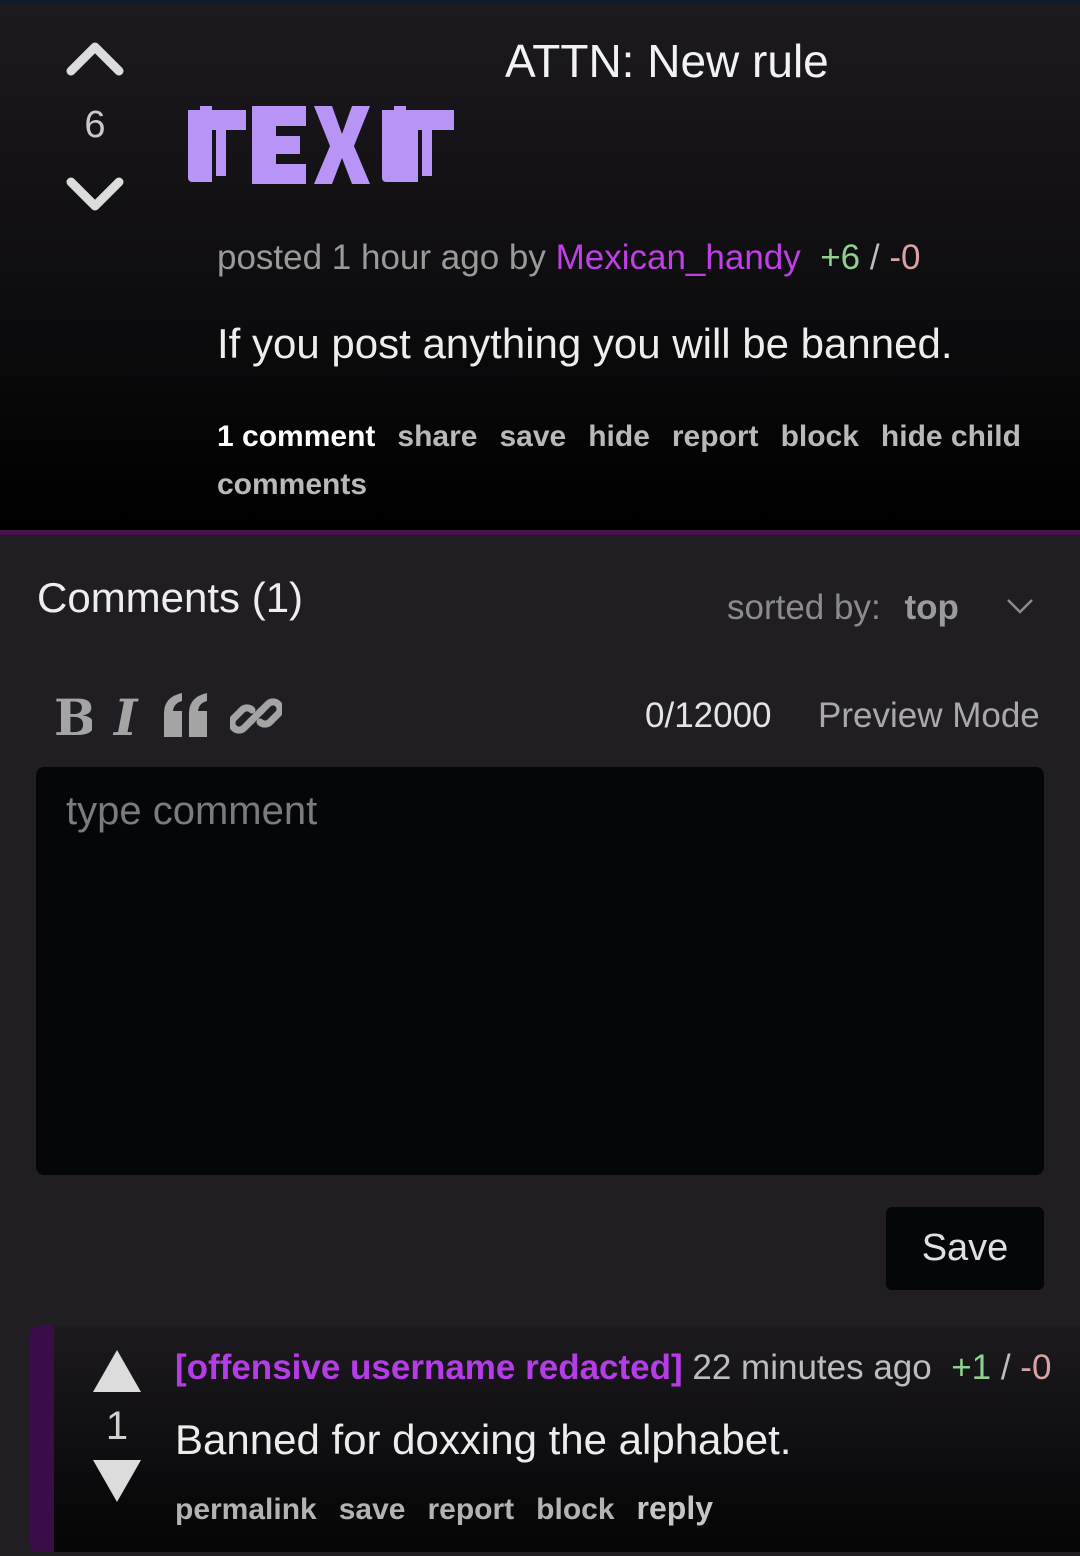 Image resolution: width=1080 pixels, height=1556 pixels. I want to click on block-link: block, so click(820, 436).